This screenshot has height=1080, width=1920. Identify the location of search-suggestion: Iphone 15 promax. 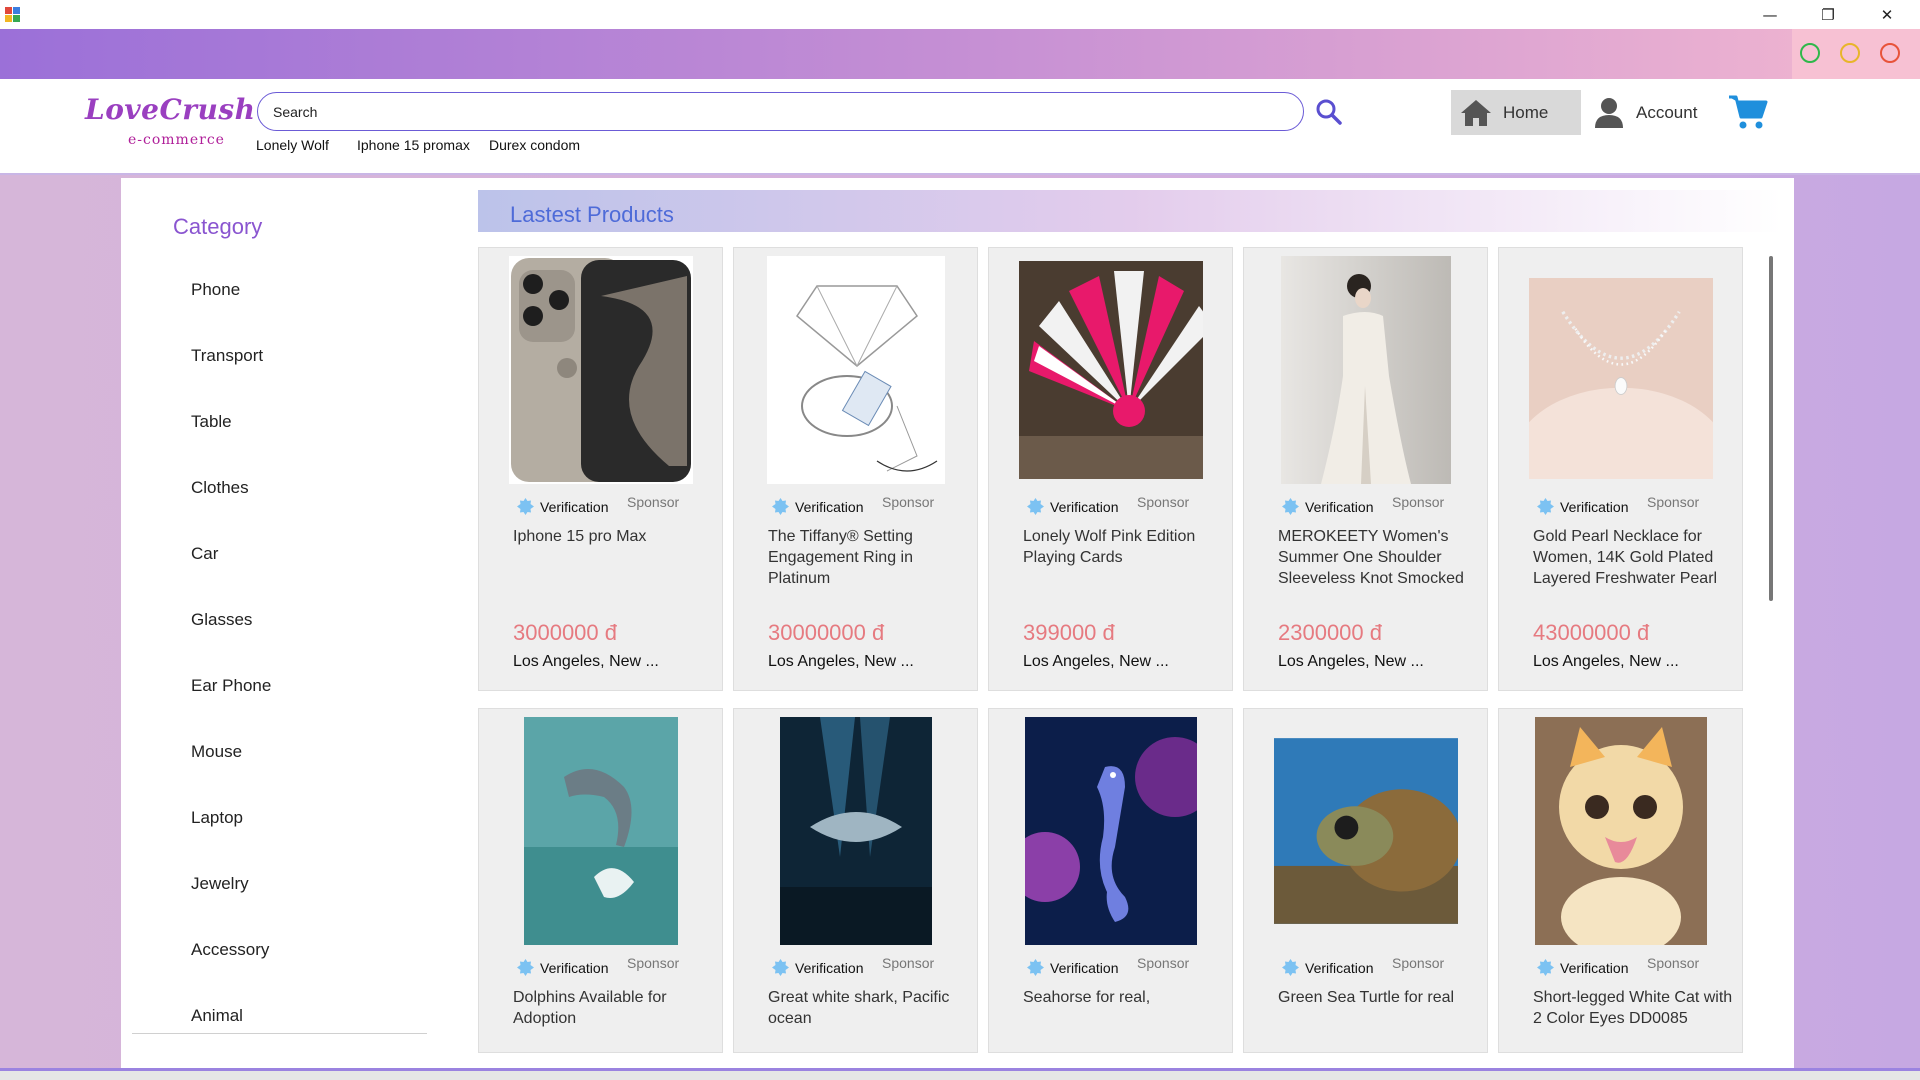
(413, 145).